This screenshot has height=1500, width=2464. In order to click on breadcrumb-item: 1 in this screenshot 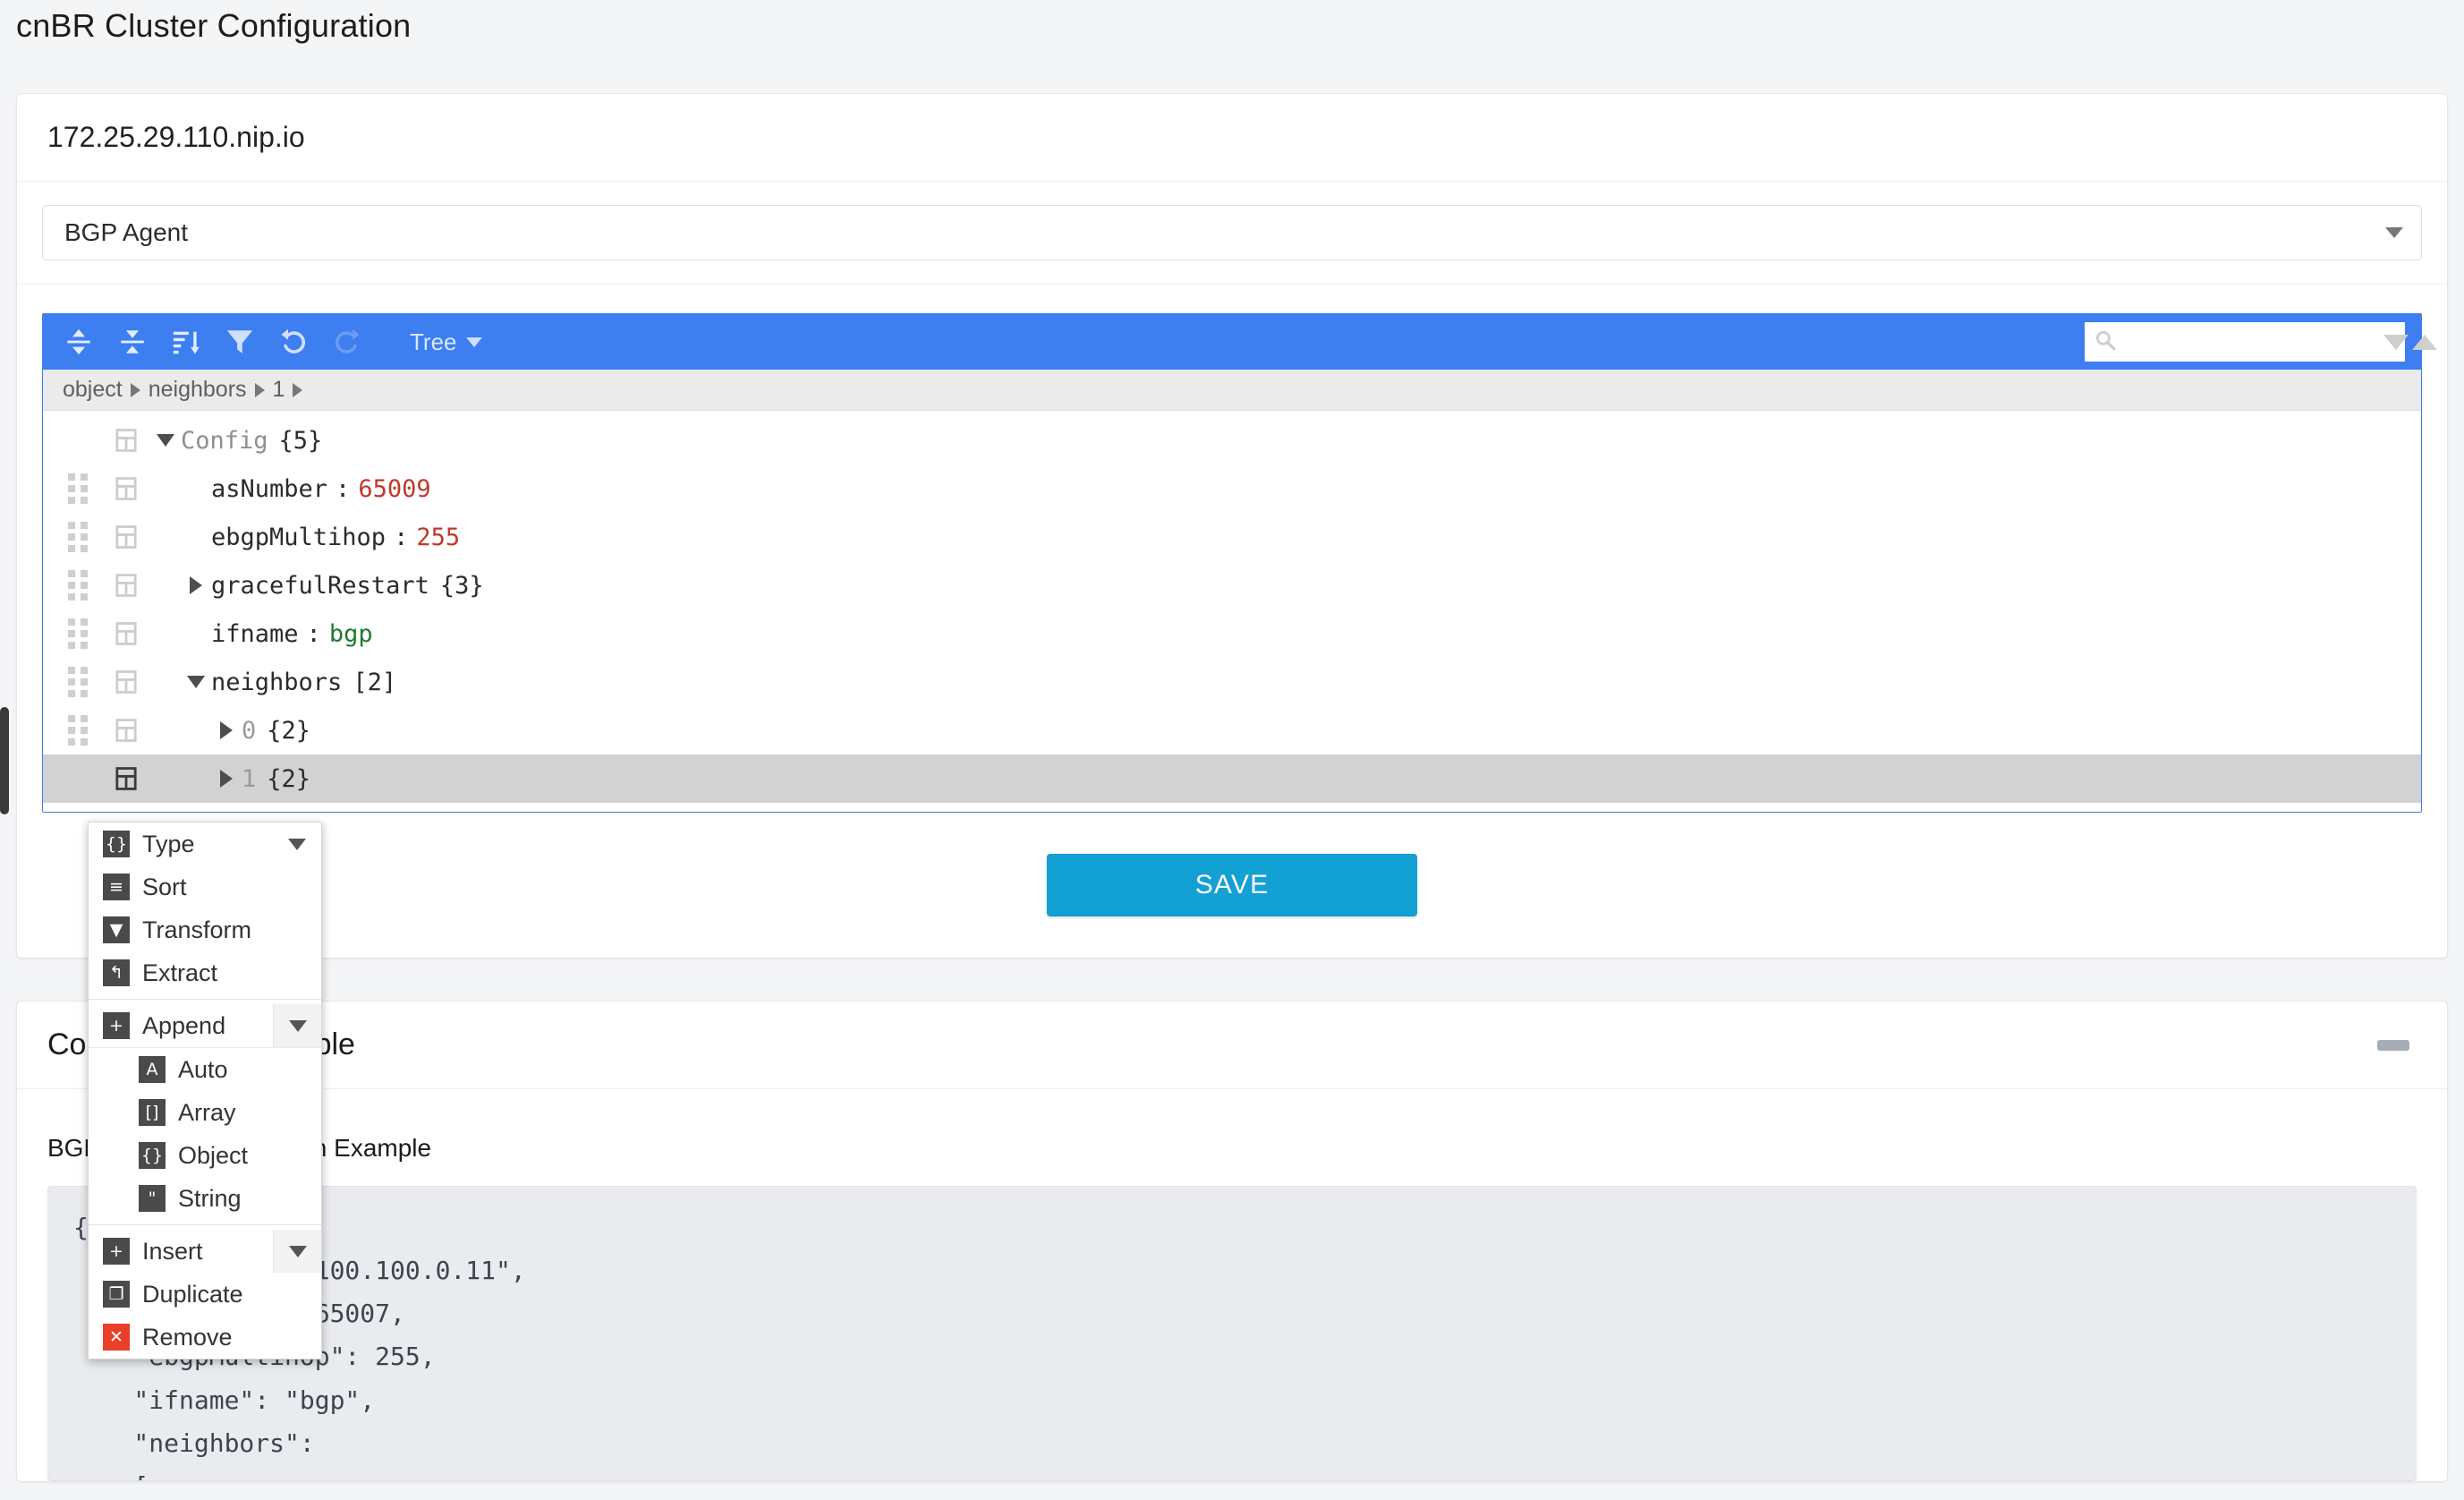, I will do `click(279, 390)`.